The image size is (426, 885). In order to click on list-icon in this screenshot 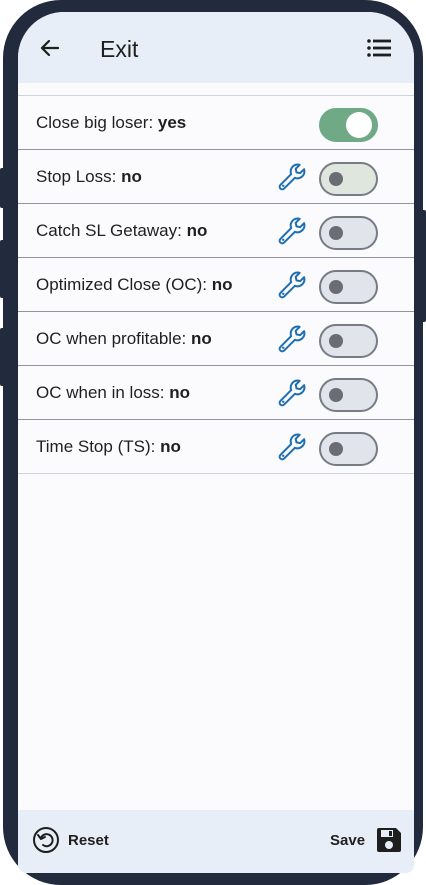, I will do `click(379, 48)`.